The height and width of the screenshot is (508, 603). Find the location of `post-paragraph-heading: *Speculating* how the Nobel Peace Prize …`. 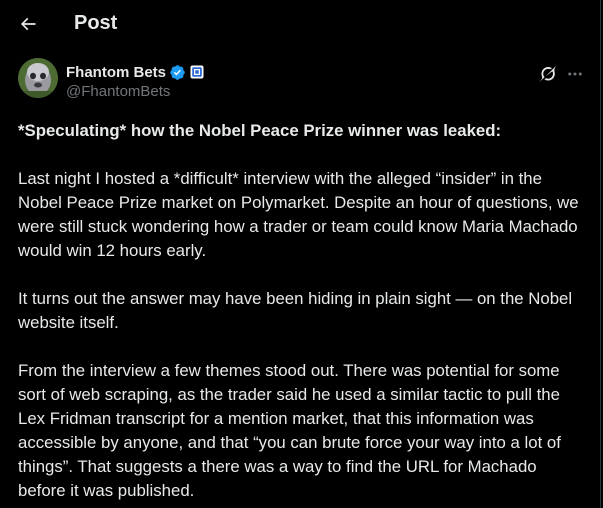

post-paragraph-heading: *Speculating* how the Nobel Peace Prize … is located at coordinates (260, 130).